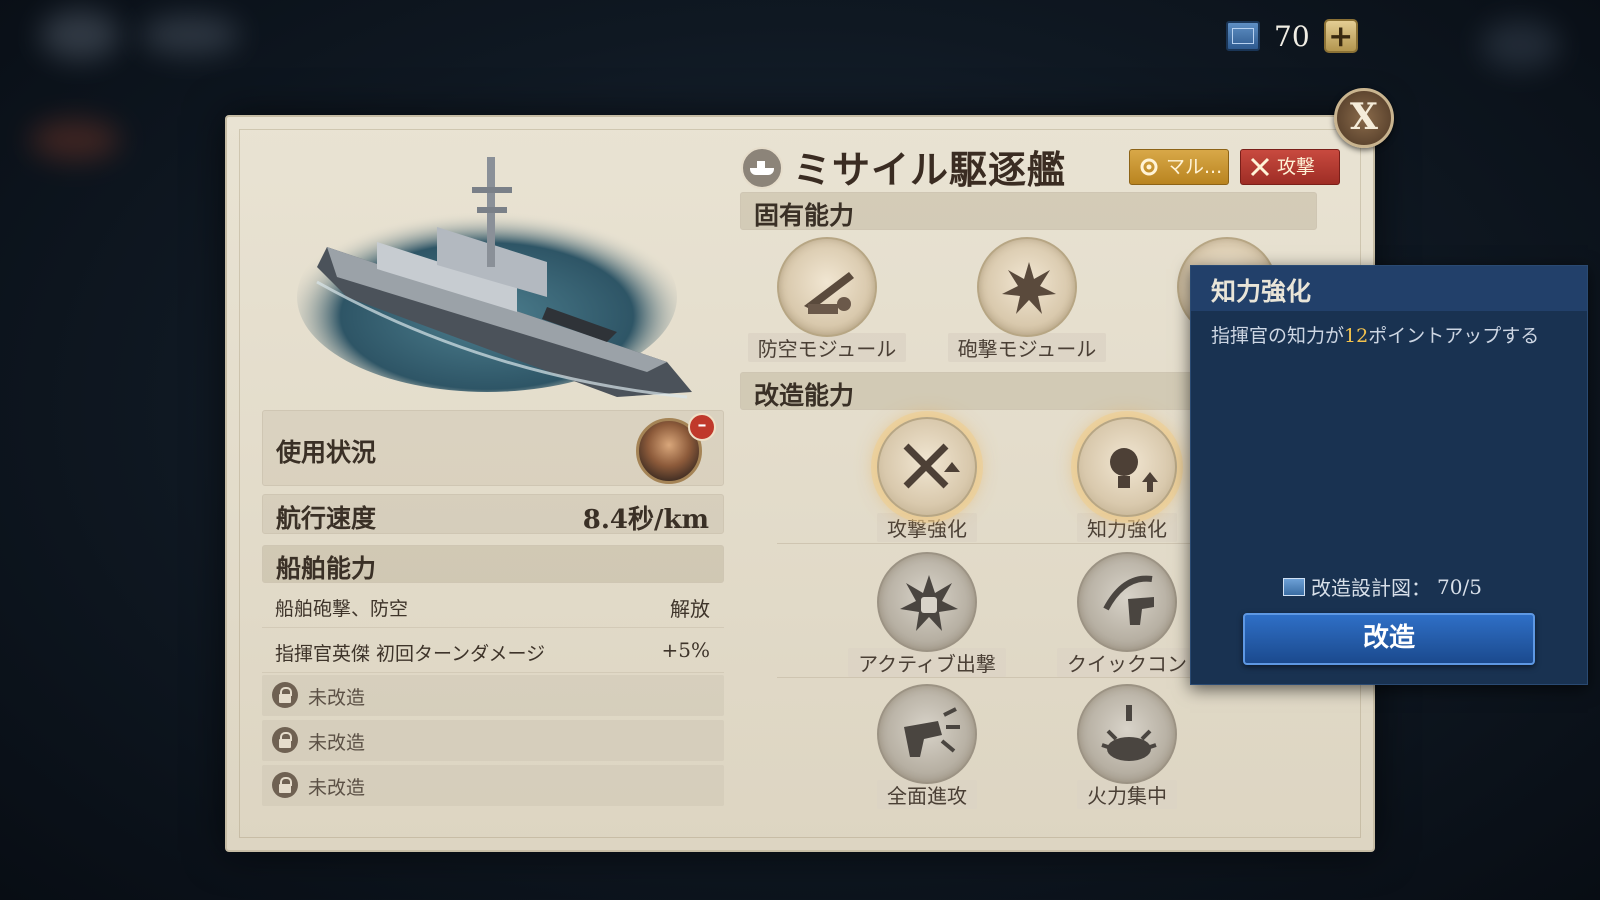 Image resolution: width=1600 pixels, height=900 pixels. What do you see at coordinates (1389, 288) in the screenshot?
I see `tooltip-header: 知力強化` at bounding box center [1389, 288].